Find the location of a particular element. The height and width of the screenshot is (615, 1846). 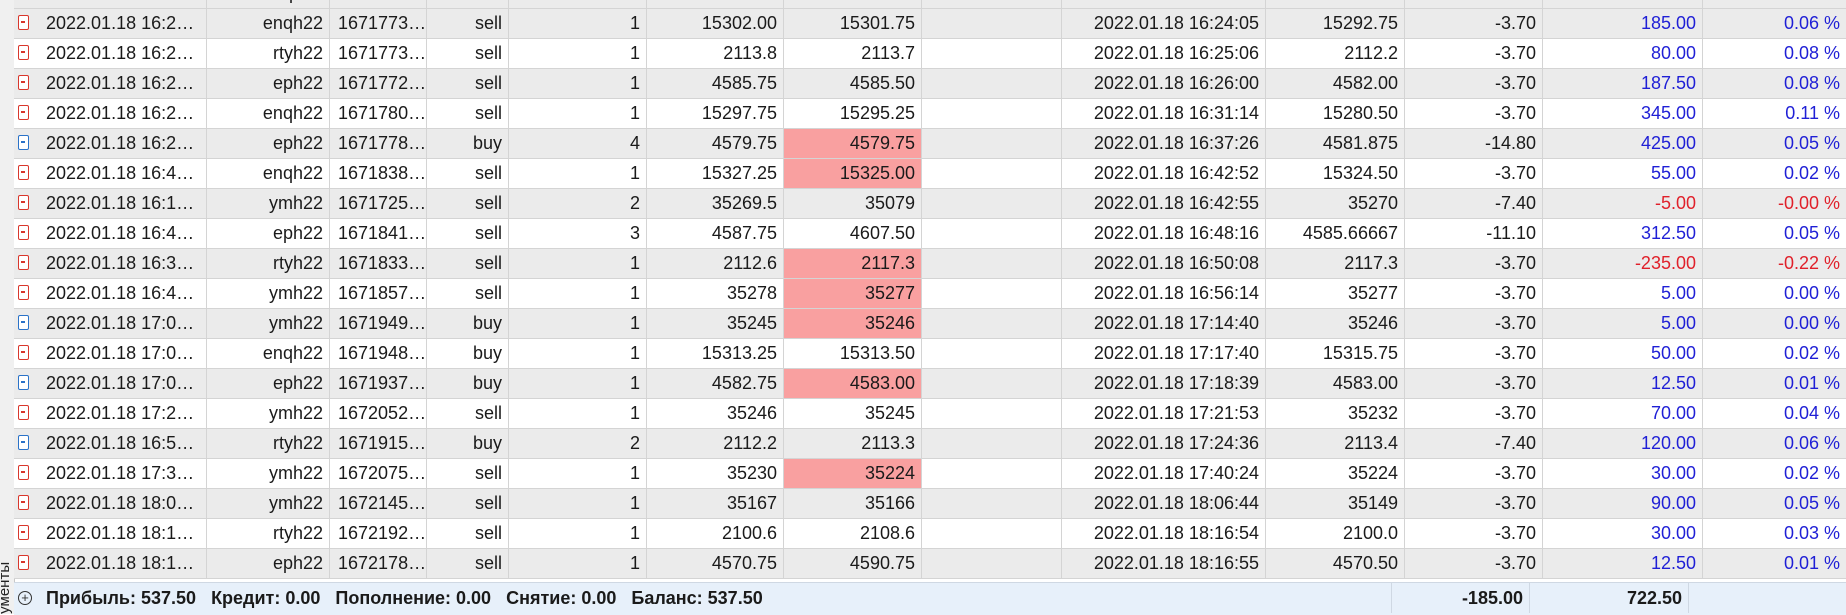

sl-cell: 35245 is located at coordinates (853, 413).